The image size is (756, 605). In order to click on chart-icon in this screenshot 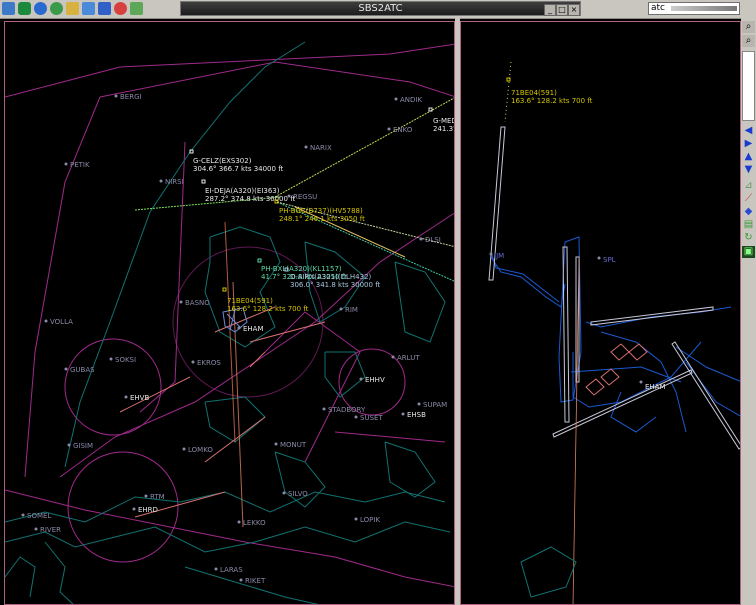, I will do `click(88, 8)`.